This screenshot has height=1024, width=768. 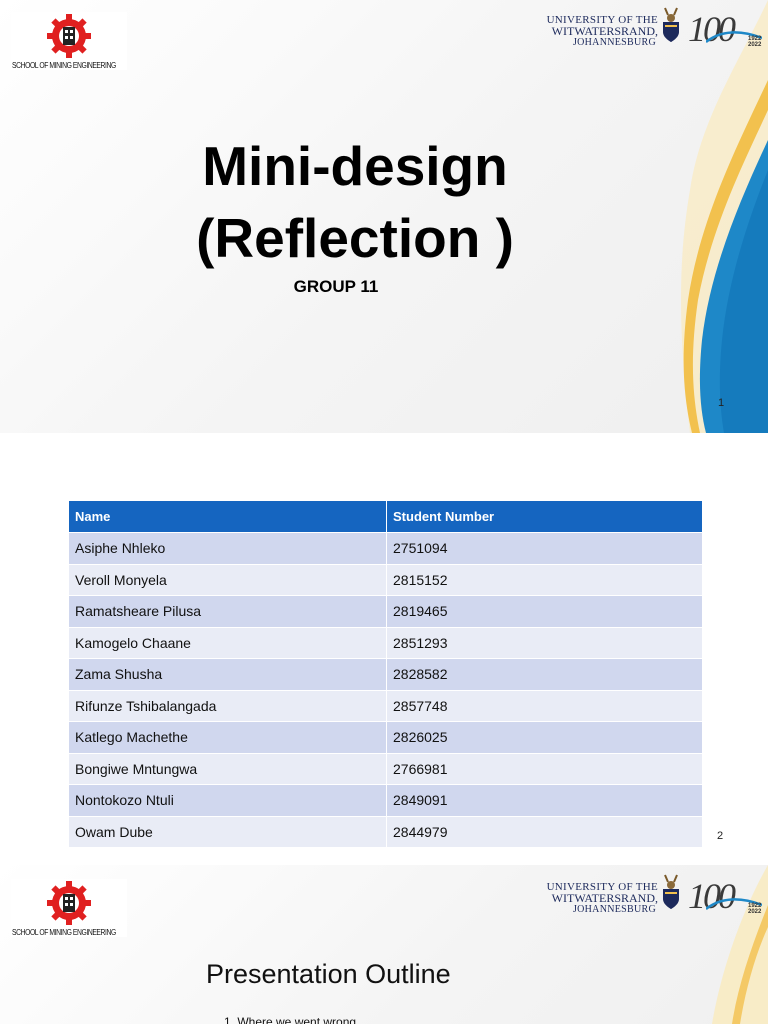 I want to click on table-row: Nontokozo Ntuli 2849091, so click(x=386, y=800).